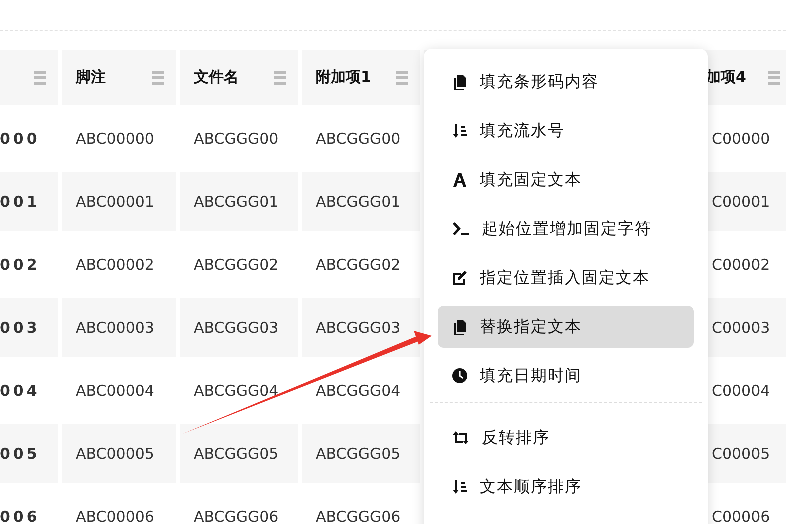 Image resolution: width=786 pixels, height=524 pixels. What do you see at coordinates (741, 265) in the screenshot?
I see `table-cell-text: C00002` at bounding box center [741, 265].